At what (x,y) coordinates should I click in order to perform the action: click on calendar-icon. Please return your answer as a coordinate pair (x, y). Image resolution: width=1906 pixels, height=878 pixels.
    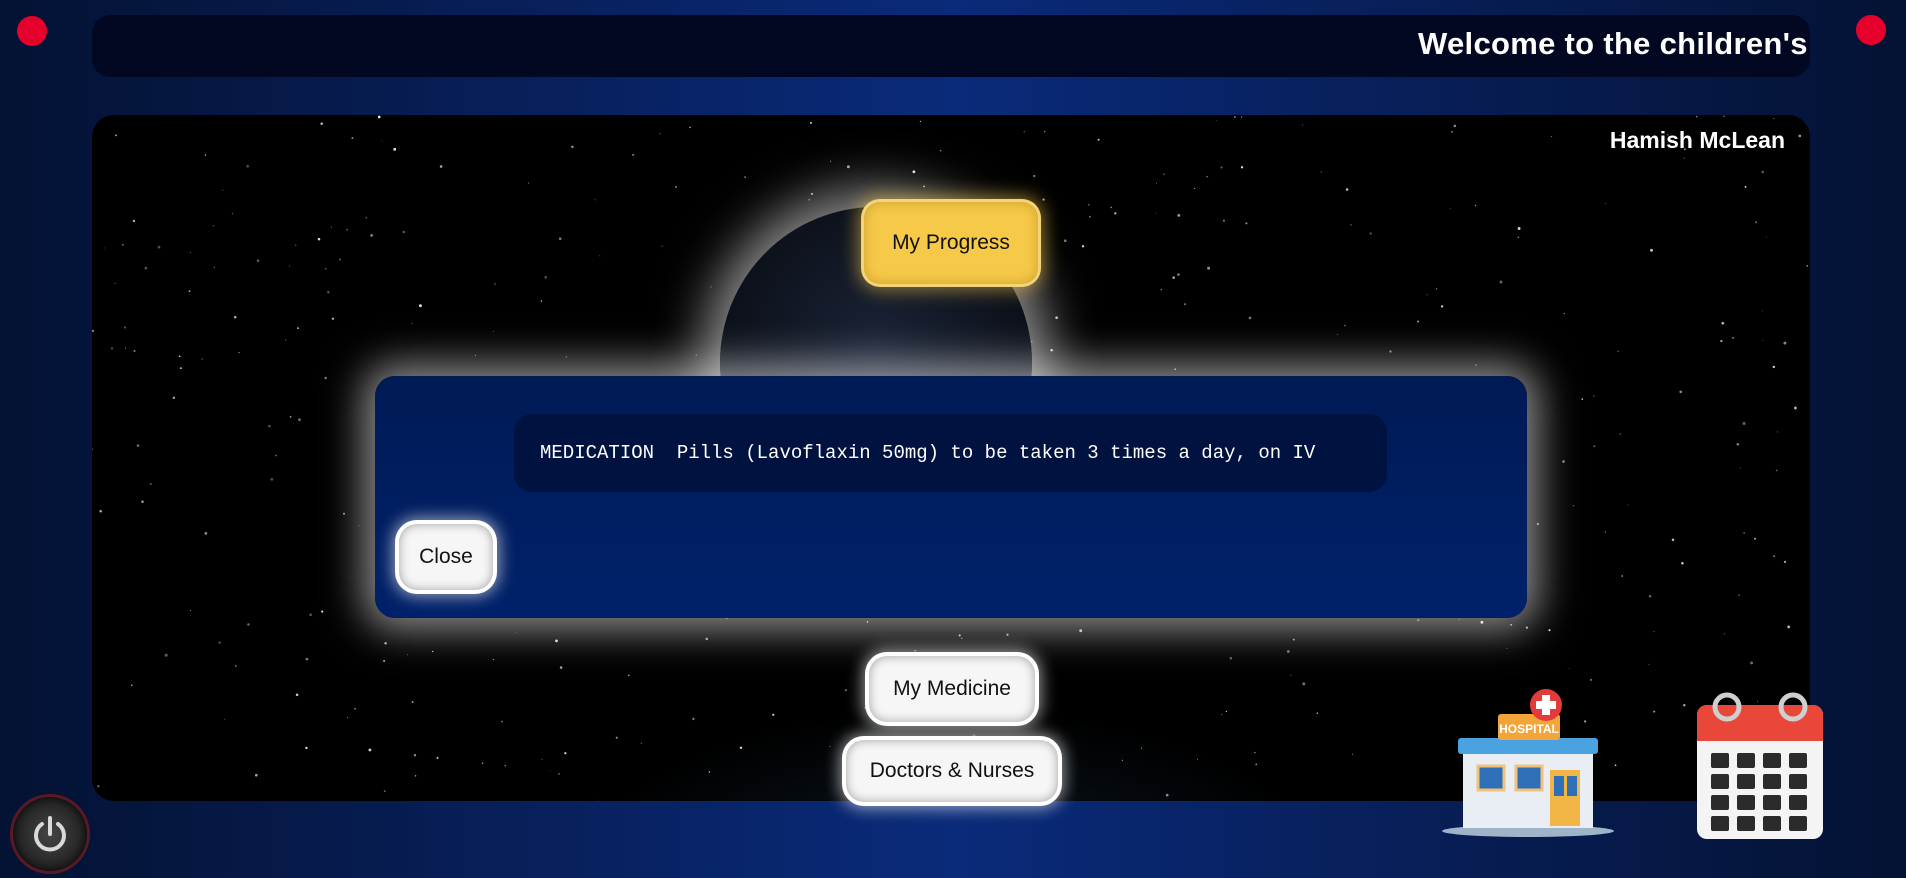
    Looking at the image, I should click on (1760, 765).